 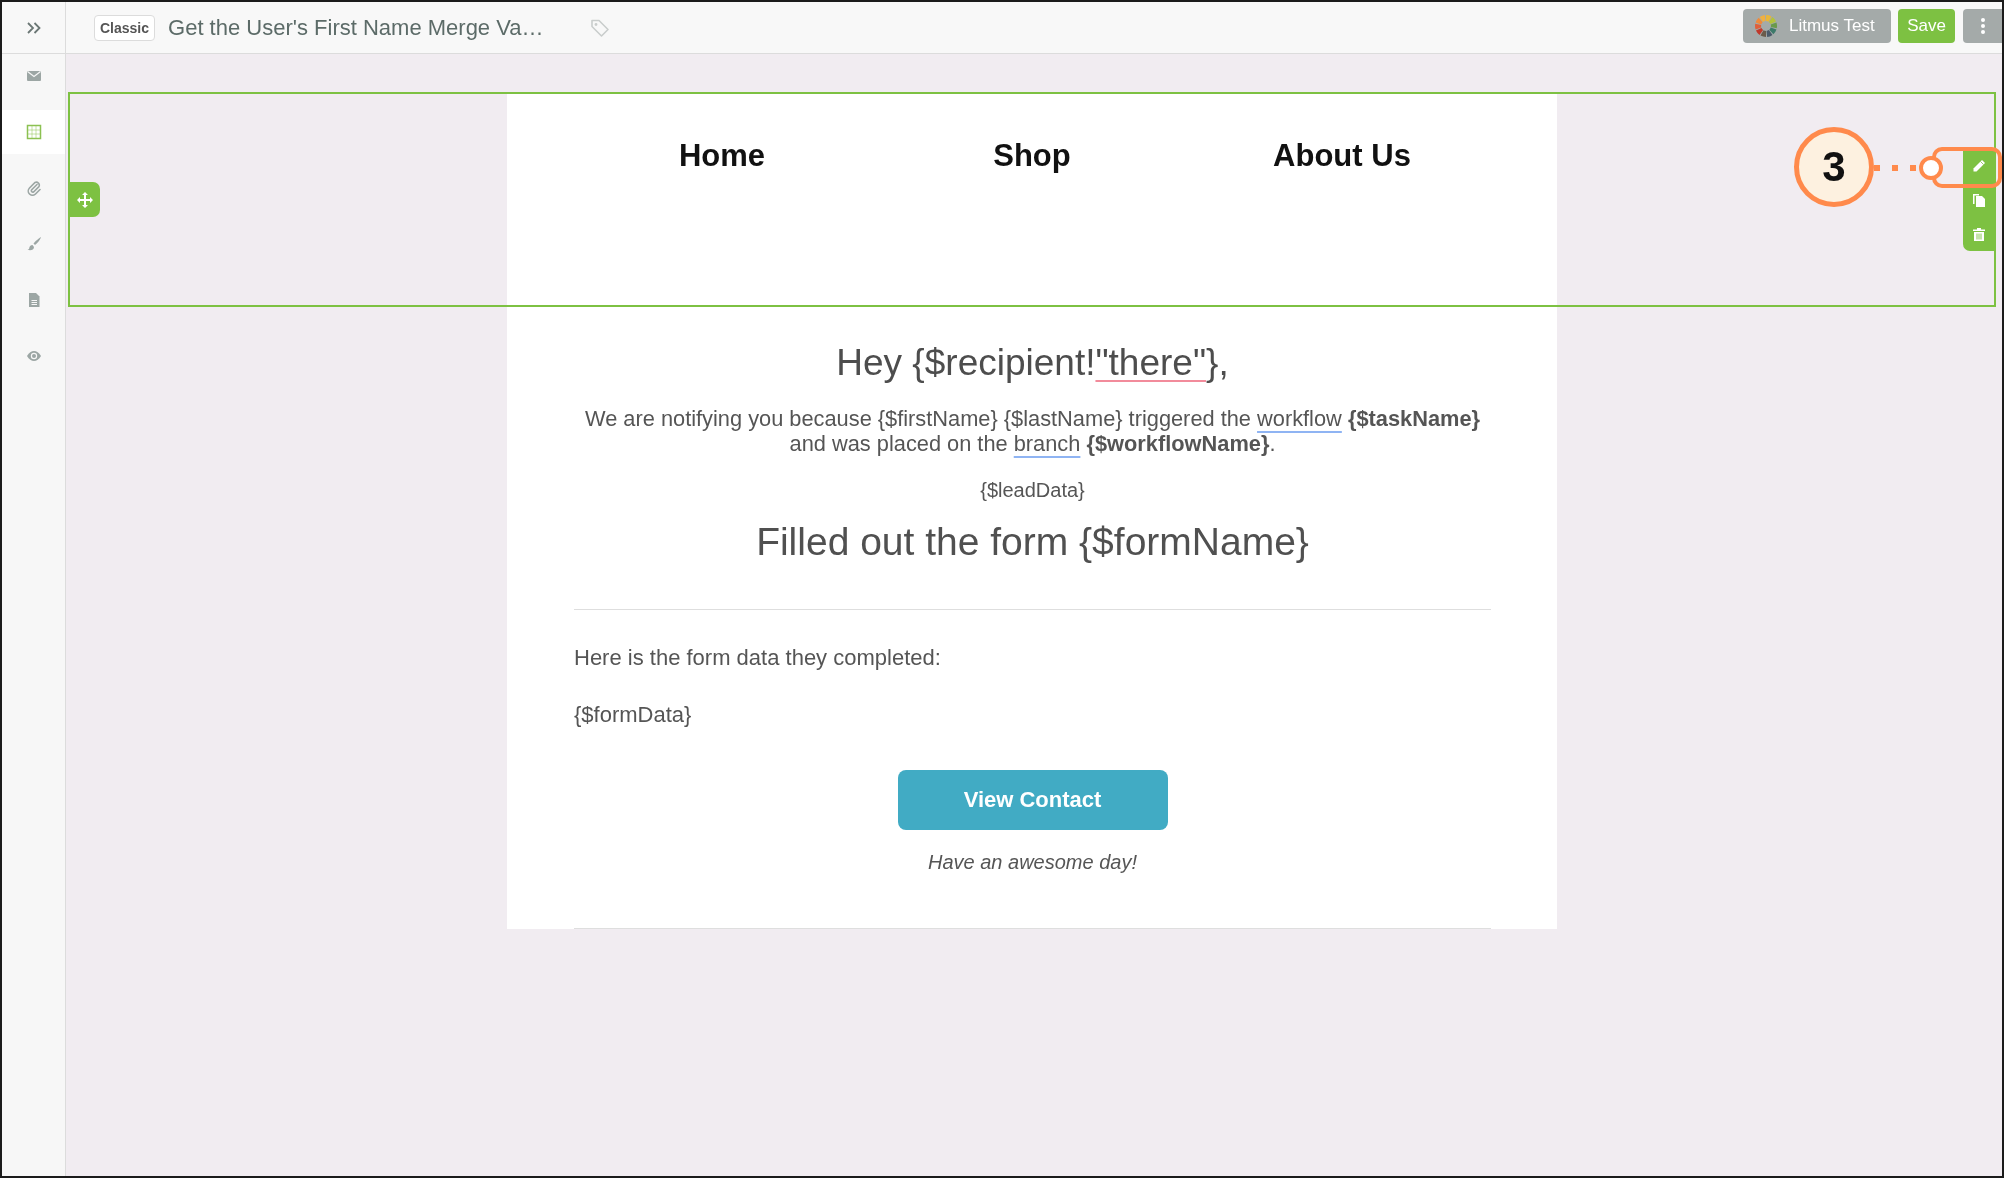 What do you see at coordinates (1032, 490) in the screenshot?
I see `lead-data-text: {$leadData}` at bounding box center [1032, 490].